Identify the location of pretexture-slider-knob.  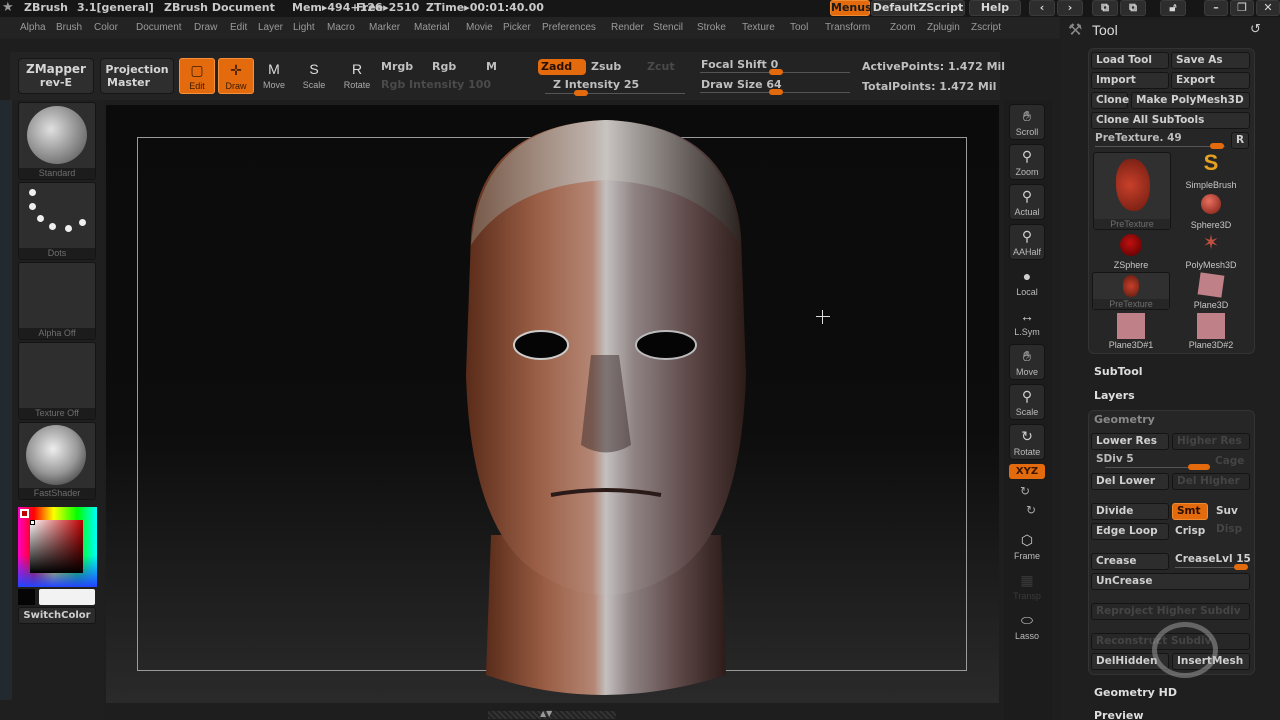
(1217, 146).